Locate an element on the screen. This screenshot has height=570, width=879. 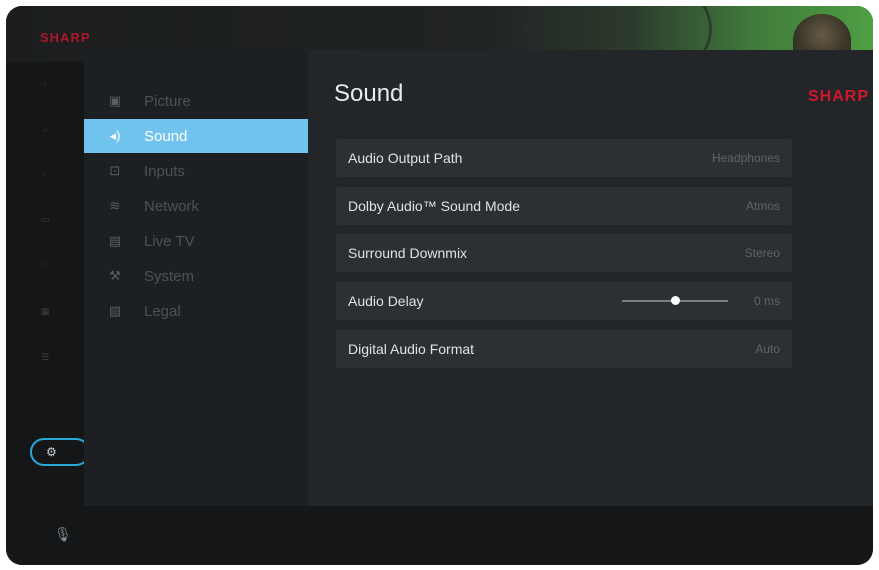
settings-icon: ⚙ is located at coordinates (51, 452).